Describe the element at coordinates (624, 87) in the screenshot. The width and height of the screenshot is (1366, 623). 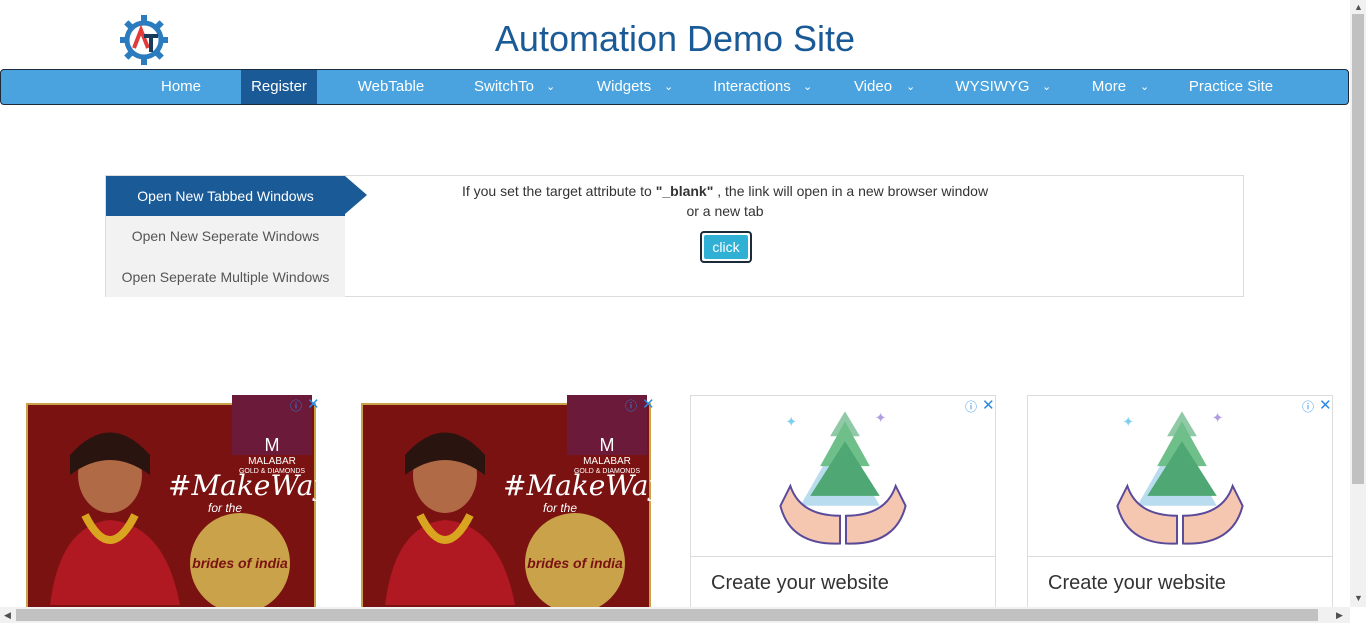
I see `nav-widgets: Widgets` at that location.